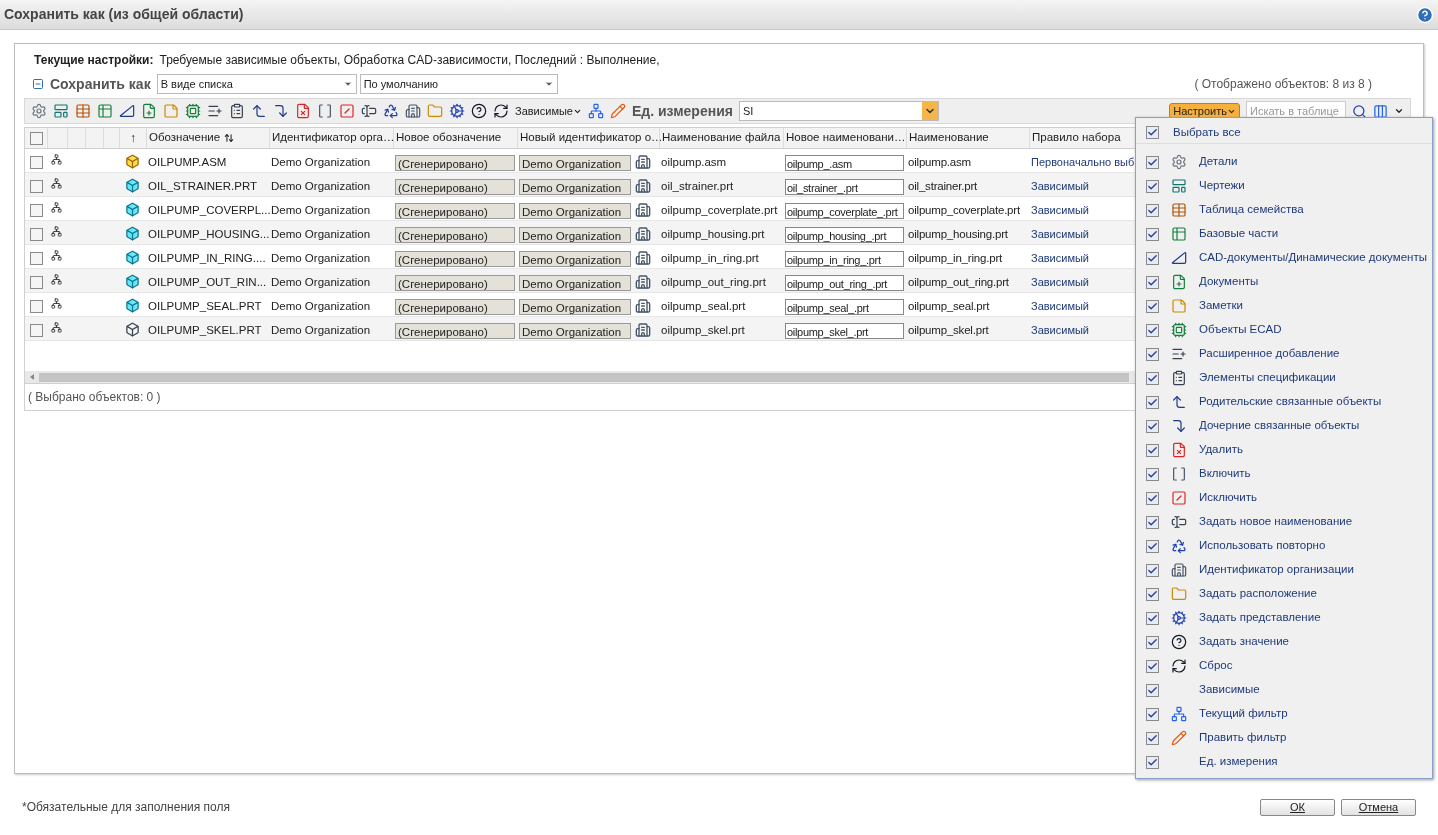  What do you see at coordinates (38, 84) in the screenshot?
I see `collapse-icon` at bounding box center [38, 84].